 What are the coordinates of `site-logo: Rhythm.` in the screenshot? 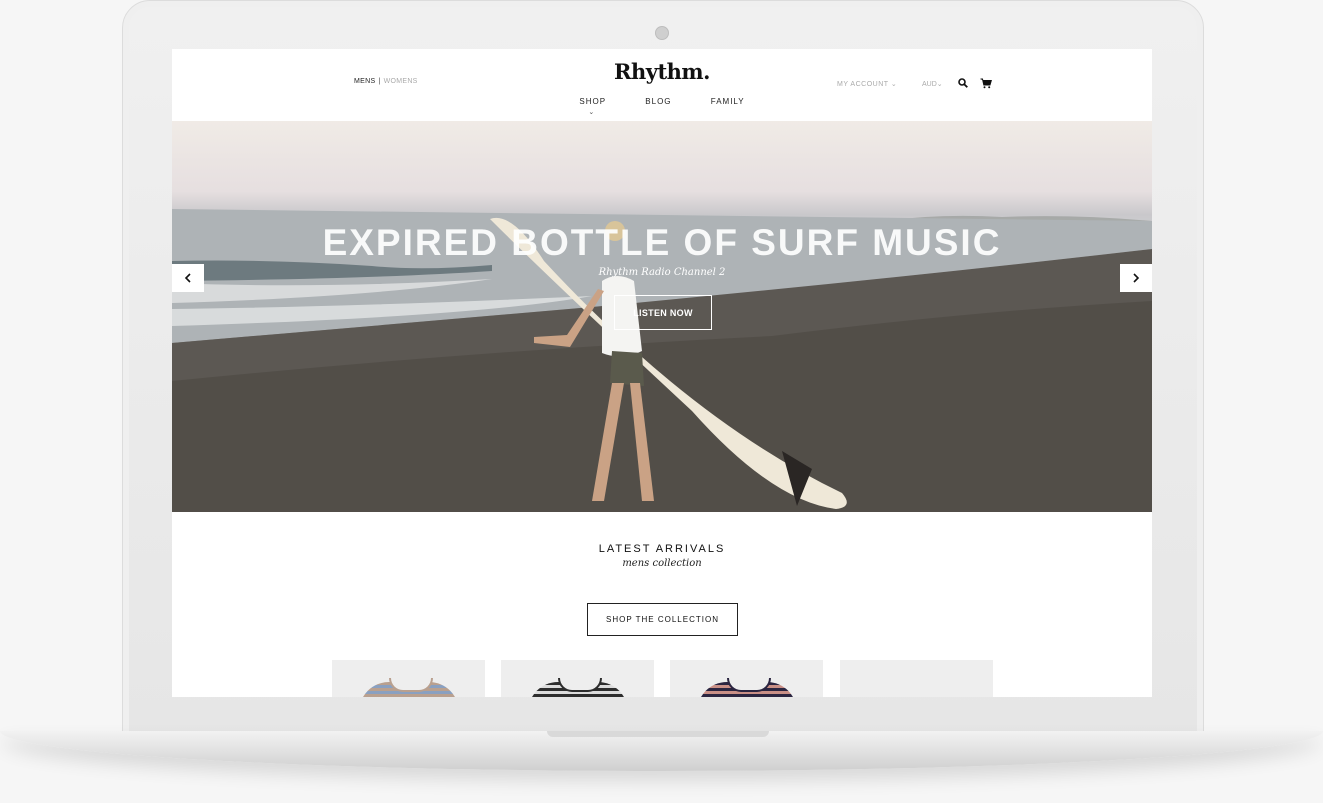 It's located at (662, 71).